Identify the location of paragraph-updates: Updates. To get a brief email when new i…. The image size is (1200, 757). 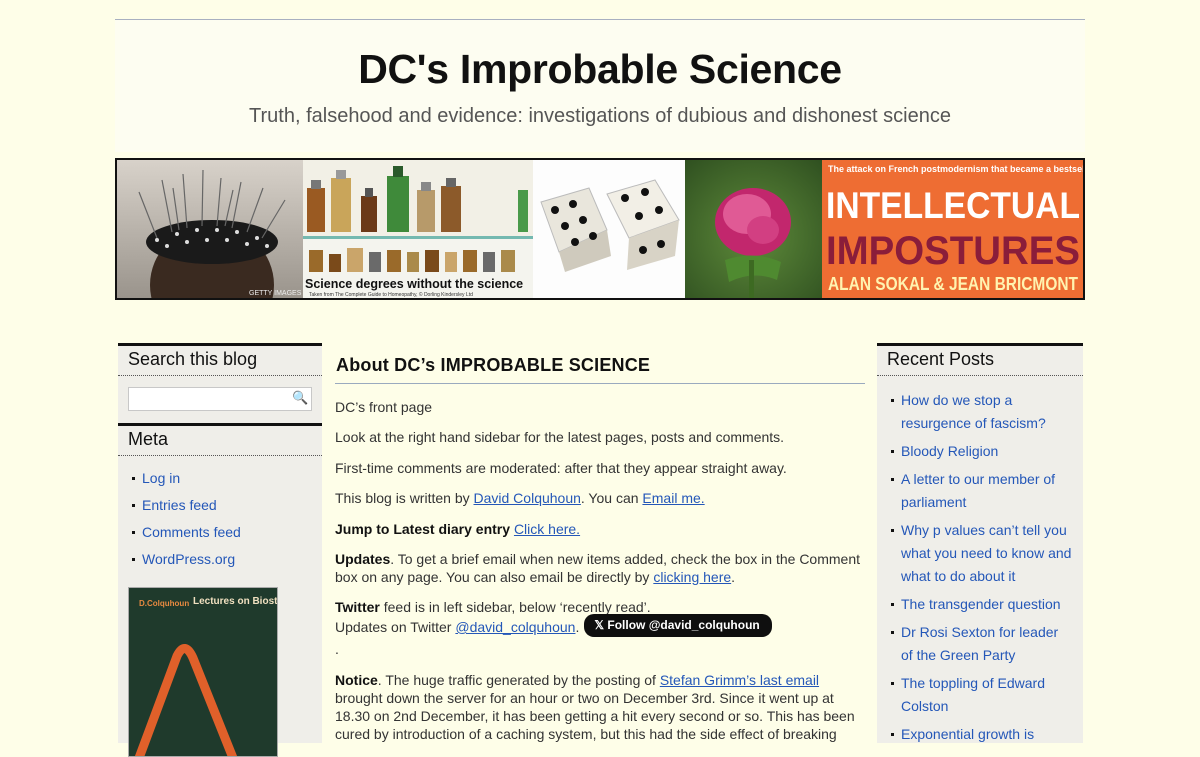
(598, 568).